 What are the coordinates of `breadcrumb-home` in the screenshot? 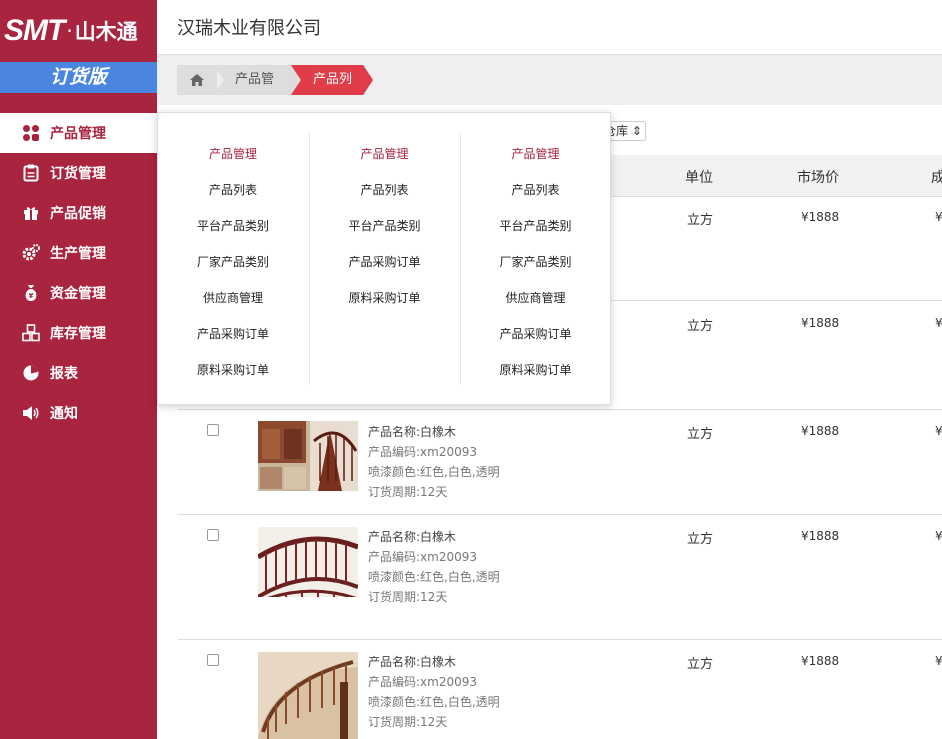 It's located at (197, 80).